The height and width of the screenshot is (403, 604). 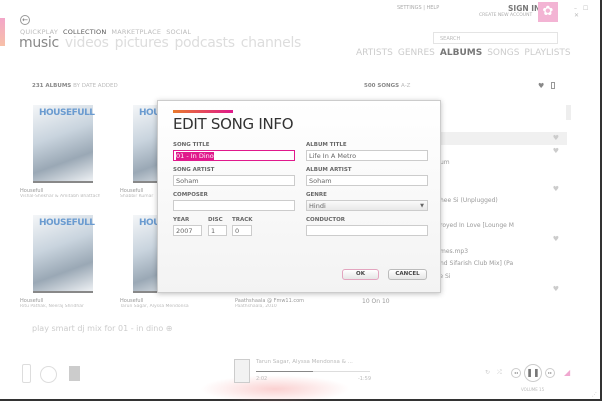 What do you see at coordinates (215, 220) in the screenshot?
I see `disc-label: DISC` at bounding box center [215, 220].